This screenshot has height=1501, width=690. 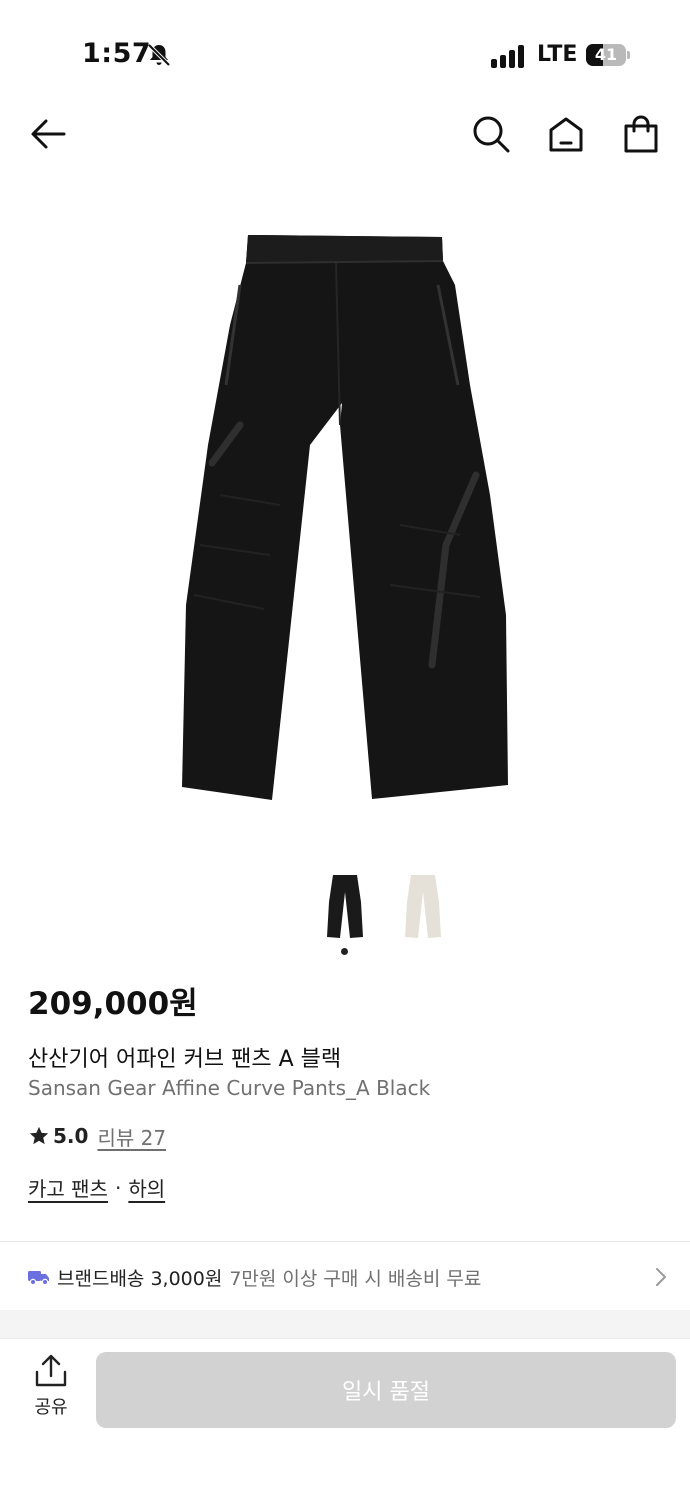 I want to click on shipping-info-row: 브랜드배송 3,000원 7만원 이상 구매 시 배송비 무료, so click(x=348, y=1277).